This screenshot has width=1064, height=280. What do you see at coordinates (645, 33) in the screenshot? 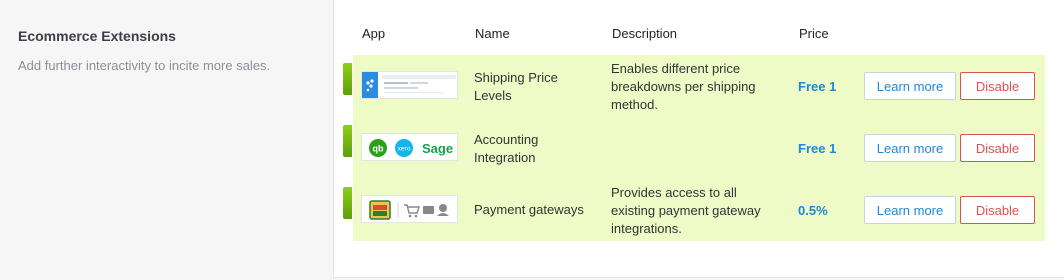
I see `column-header-description: Description` at bounding box center [645, 33].